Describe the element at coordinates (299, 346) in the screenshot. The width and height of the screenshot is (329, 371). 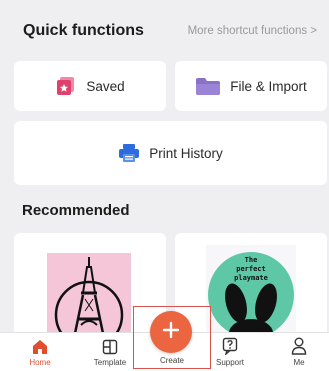
I see `person-icon` at that location.